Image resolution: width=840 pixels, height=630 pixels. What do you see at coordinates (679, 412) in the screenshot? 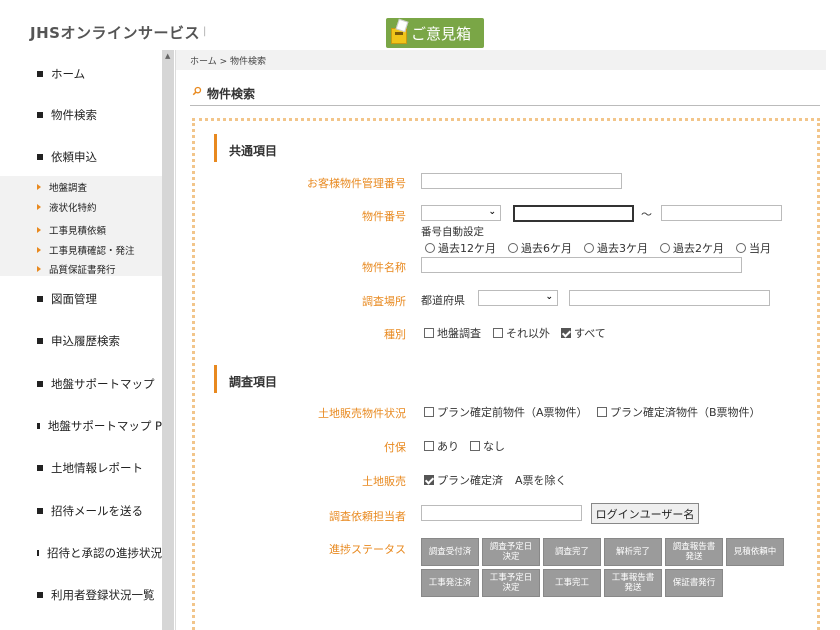
I see `land-status-checkbox-b: プラン確定済物件（B票物件）` at bounding box center [679, 412].